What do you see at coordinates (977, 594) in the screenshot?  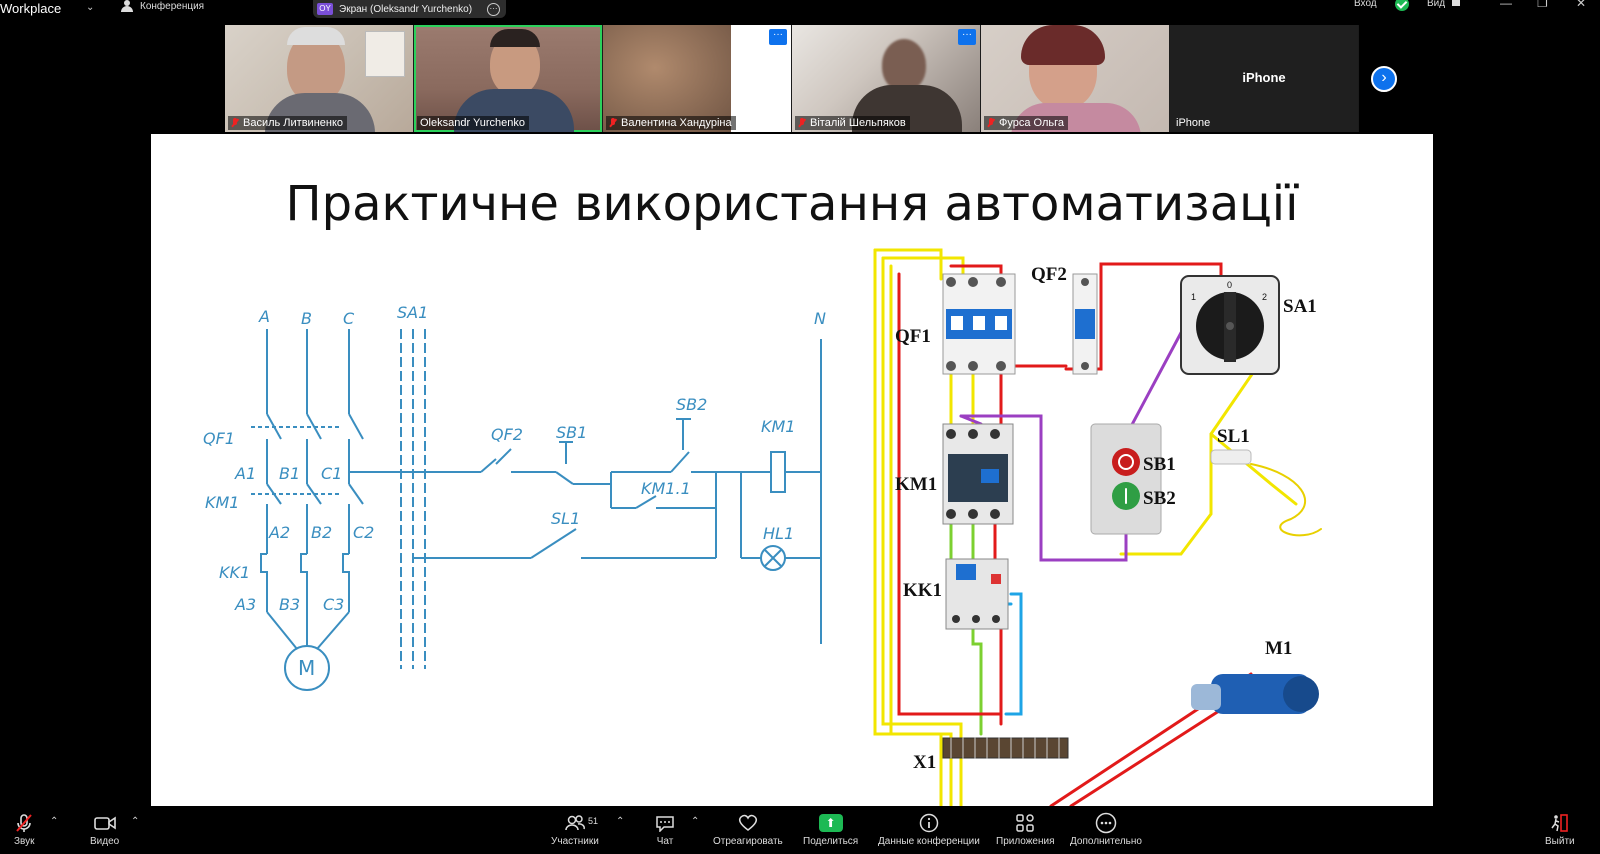 I see `kk1-thermal-relay` at bounding box center [977, 594].